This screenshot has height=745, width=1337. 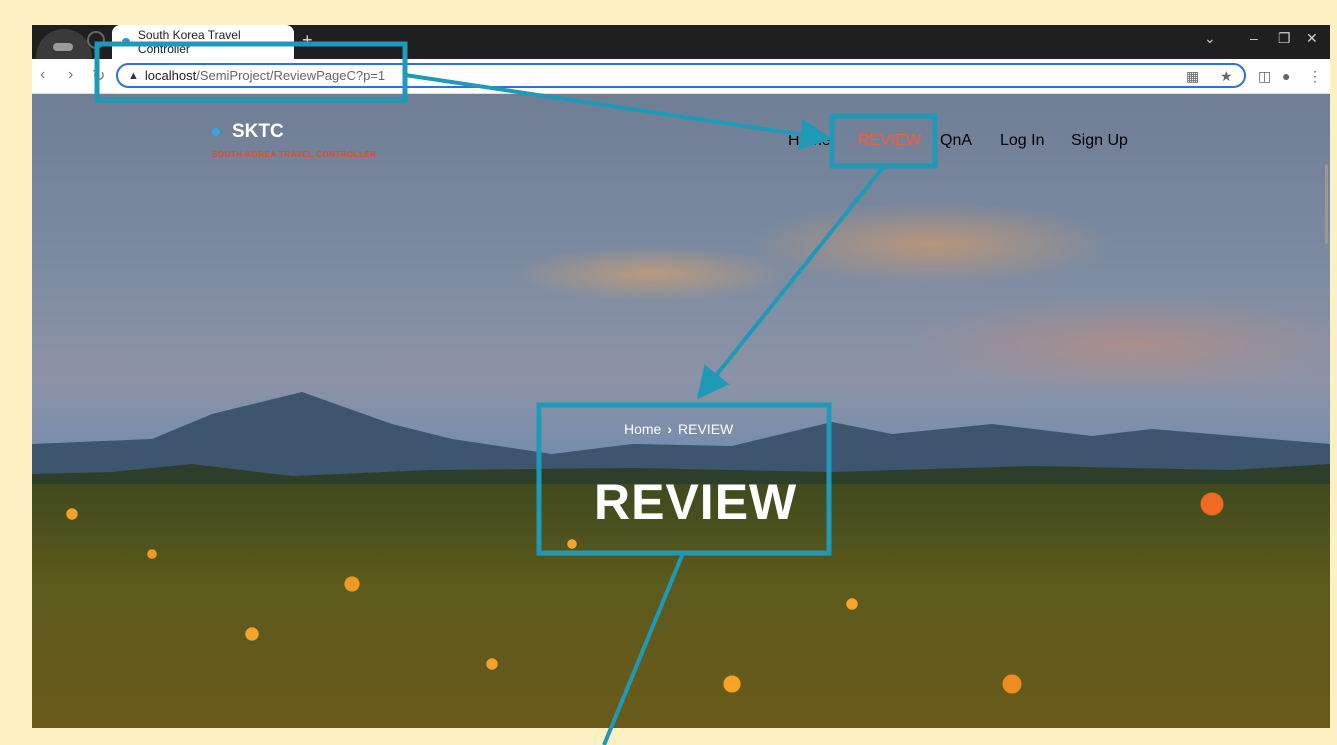 I want to click on nav-signup: Sign Up, so click(x=1099, y=141).